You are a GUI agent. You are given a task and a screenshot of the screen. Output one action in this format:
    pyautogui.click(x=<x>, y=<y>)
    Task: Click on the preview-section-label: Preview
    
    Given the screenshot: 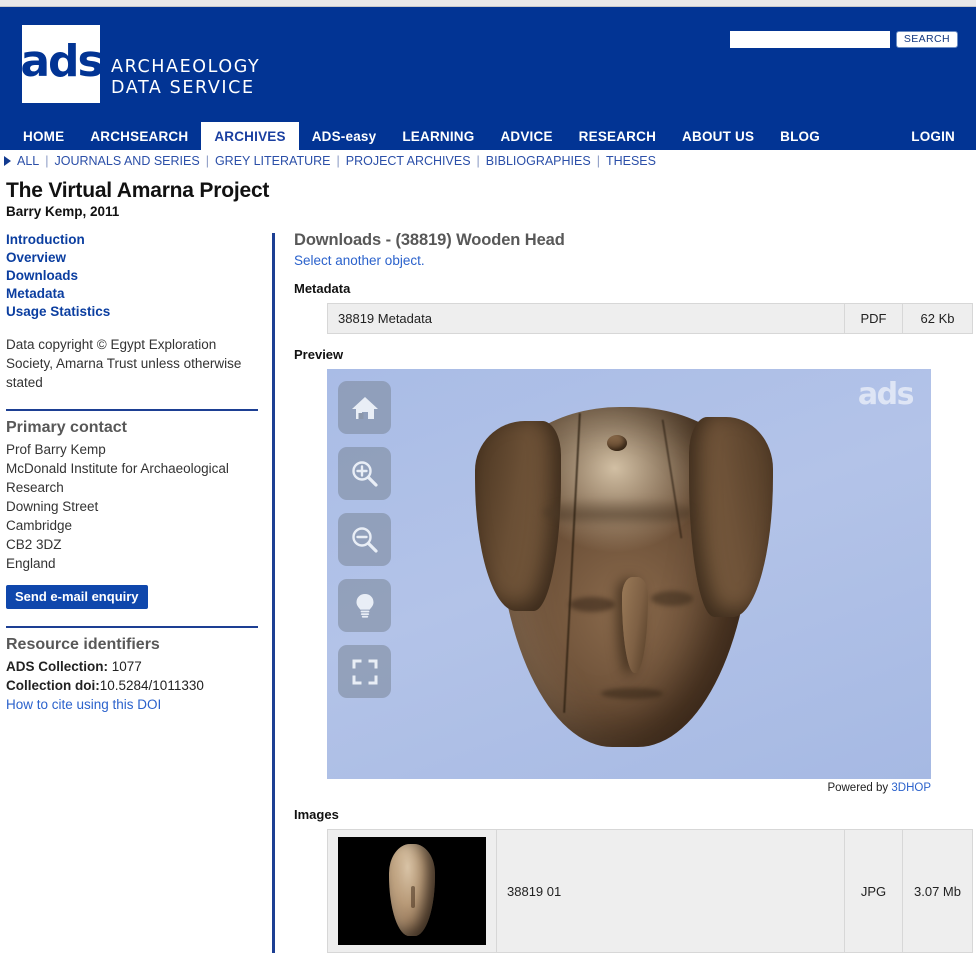 What is the action you would take?
    pyautogui.click(x=319, y=355)
    